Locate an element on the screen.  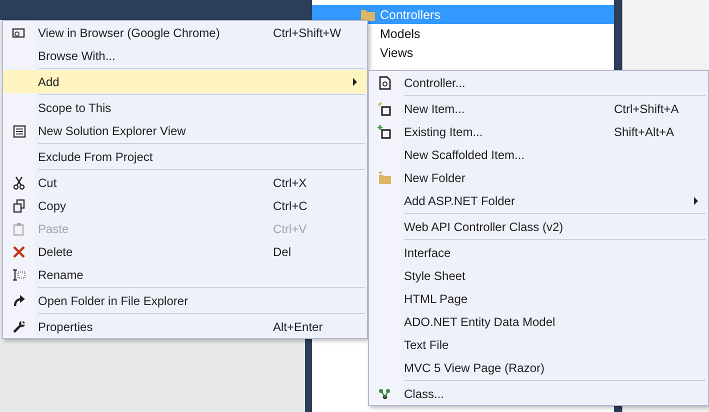
menu-item: New Solution Explorer View is located at coordinates (185, 130).